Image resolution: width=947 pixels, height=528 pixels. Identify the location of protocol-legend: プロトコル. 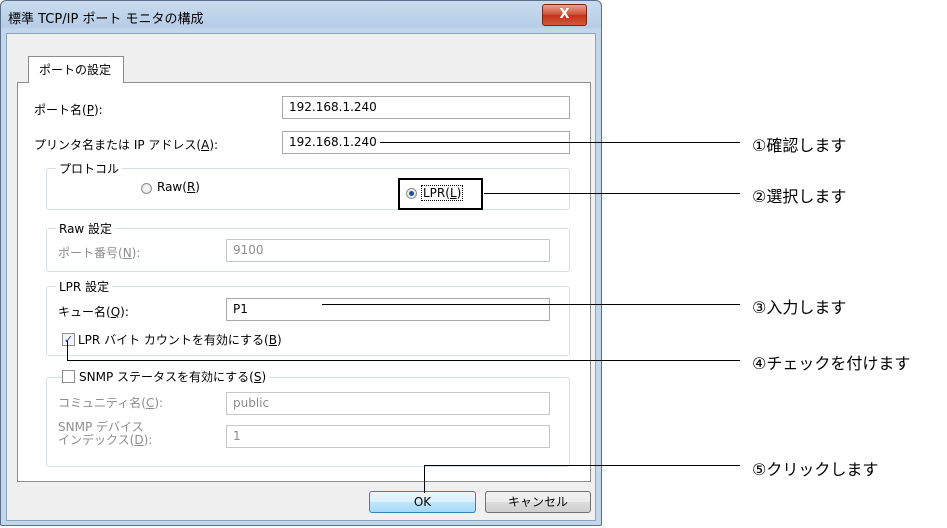
(89, 168).